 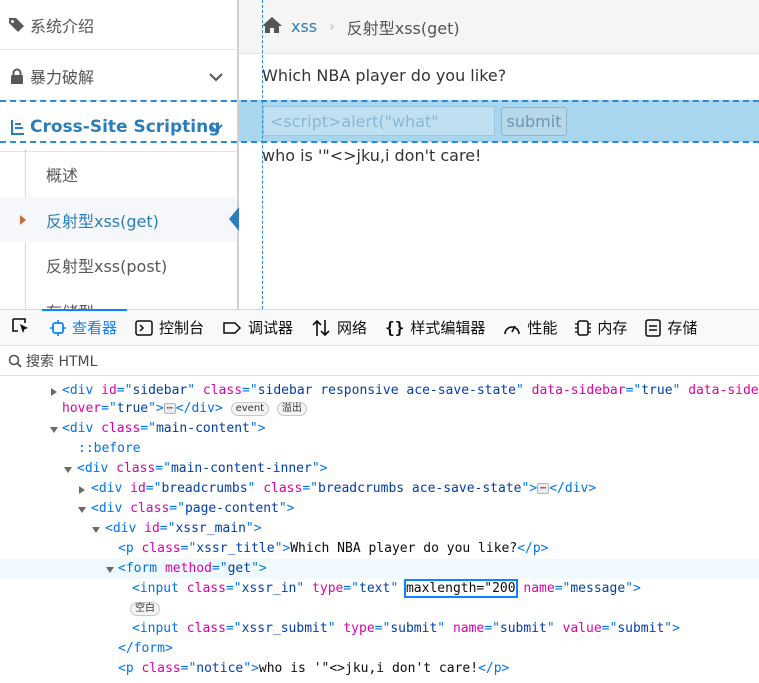 I want to click on message-input, so click(x=379, y=121).